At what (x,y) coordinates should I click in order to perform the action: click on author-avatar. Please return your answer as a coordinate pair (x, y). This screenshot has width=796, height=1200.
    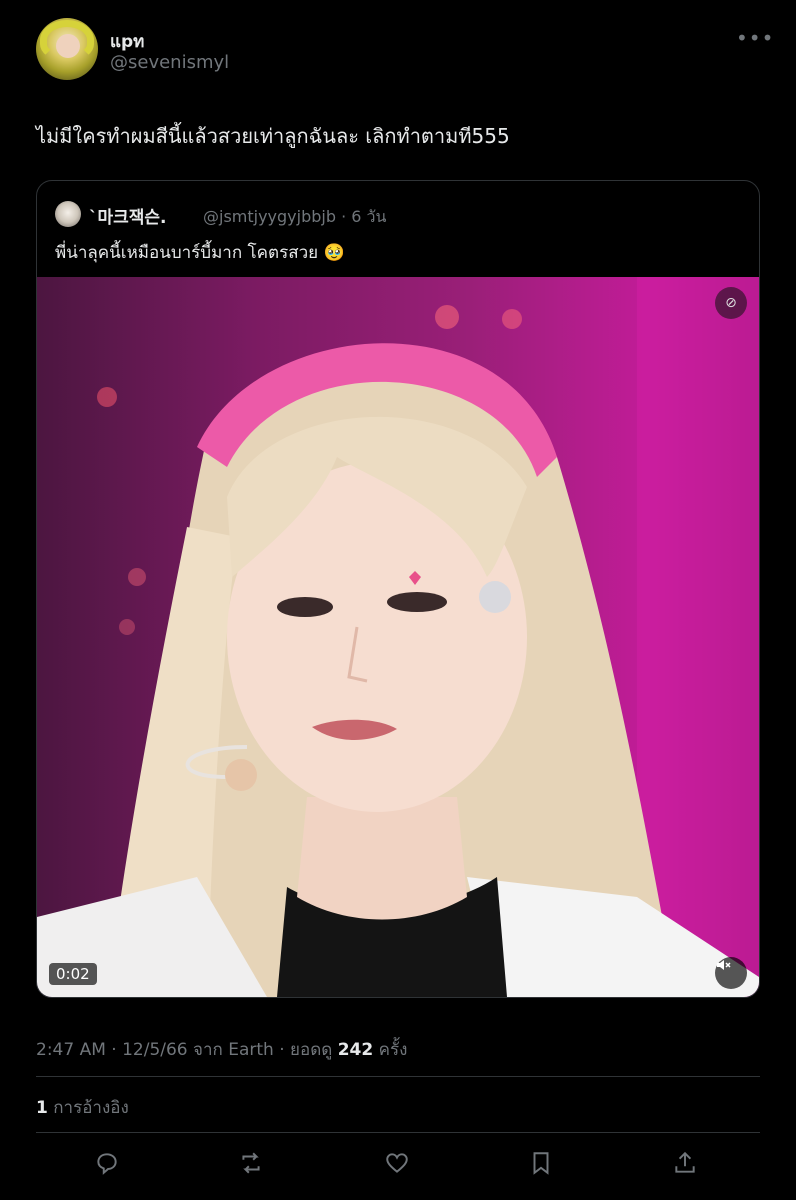
    Looking at the image, I should click on (67, 49).